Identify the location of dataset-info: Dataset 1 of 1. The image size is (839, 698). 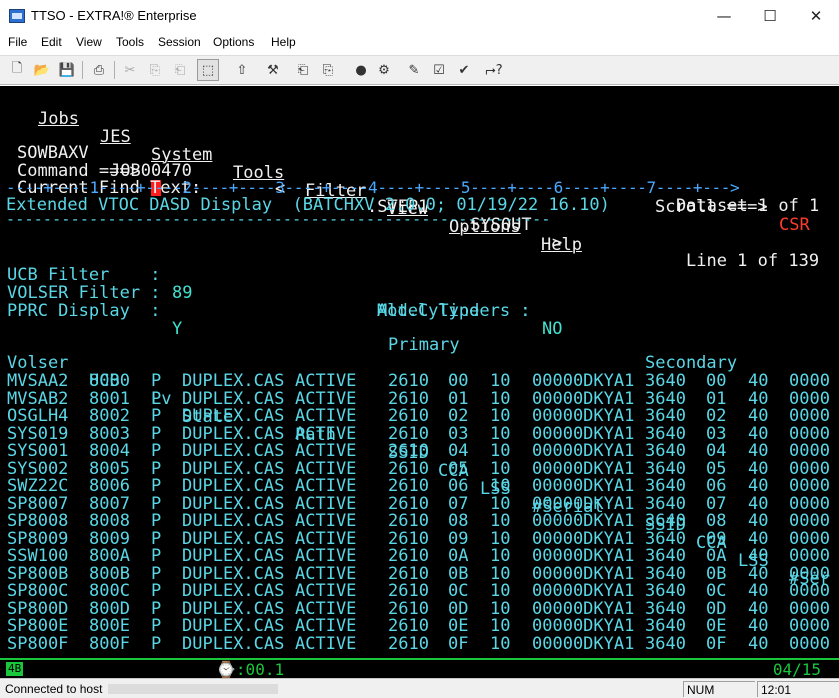
(748, 206).